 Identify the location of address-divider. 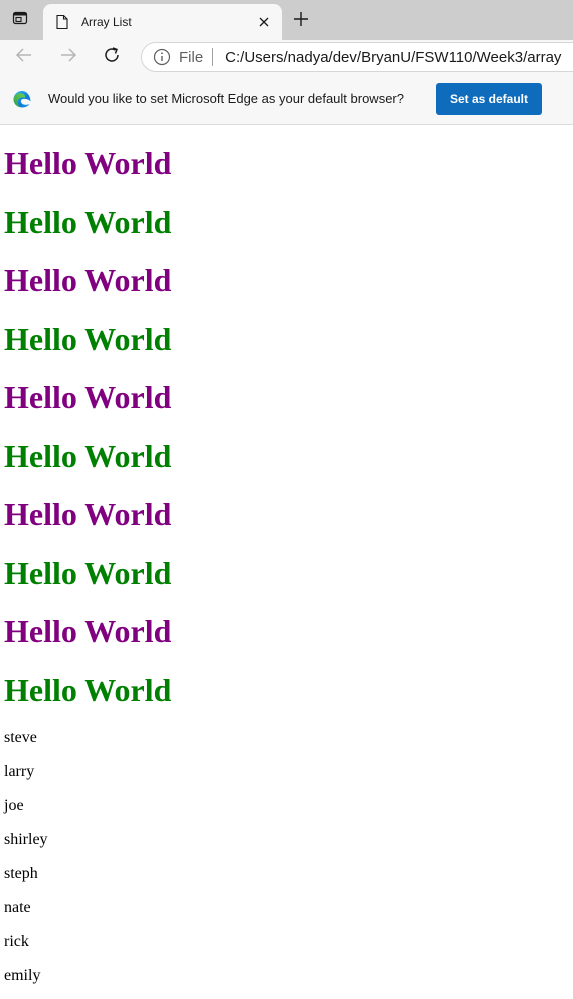
(213, 57).